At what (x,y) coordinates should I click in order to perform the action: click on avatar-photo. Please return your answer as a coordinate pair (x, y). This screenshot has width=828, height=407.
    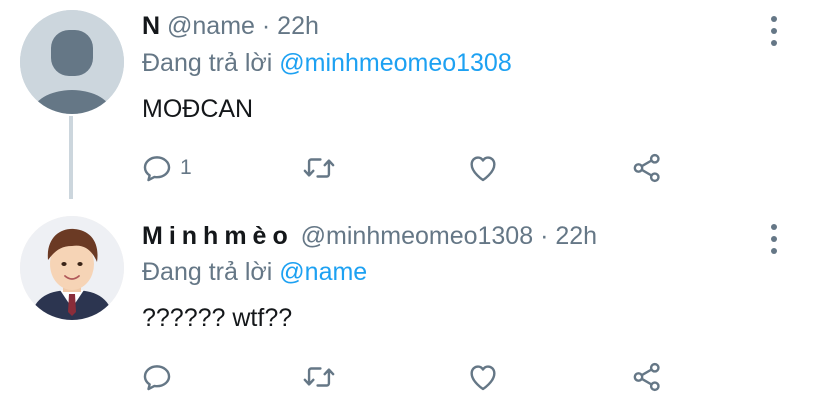
    Looking at the image, I should click on (72, 268).